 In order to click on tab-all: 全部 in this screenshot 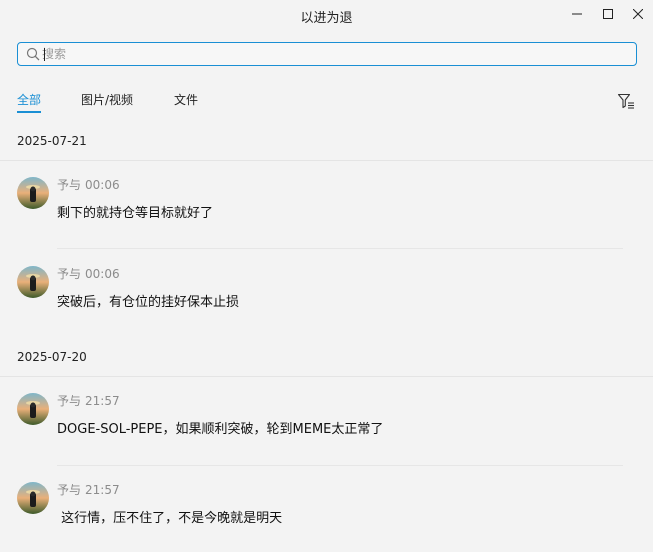, I will do `click(29, 102)`.